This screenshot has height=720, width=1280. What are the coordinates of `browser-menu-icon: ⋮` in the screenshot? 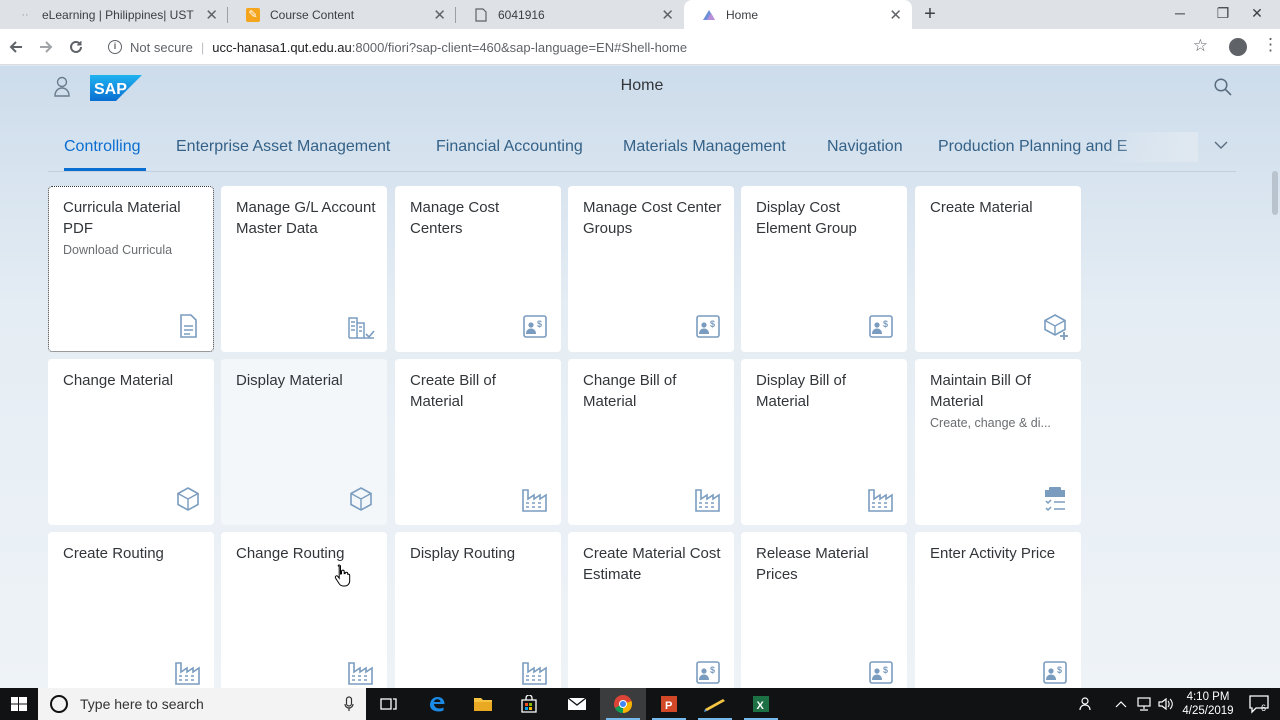 It's located at (1270, 45).